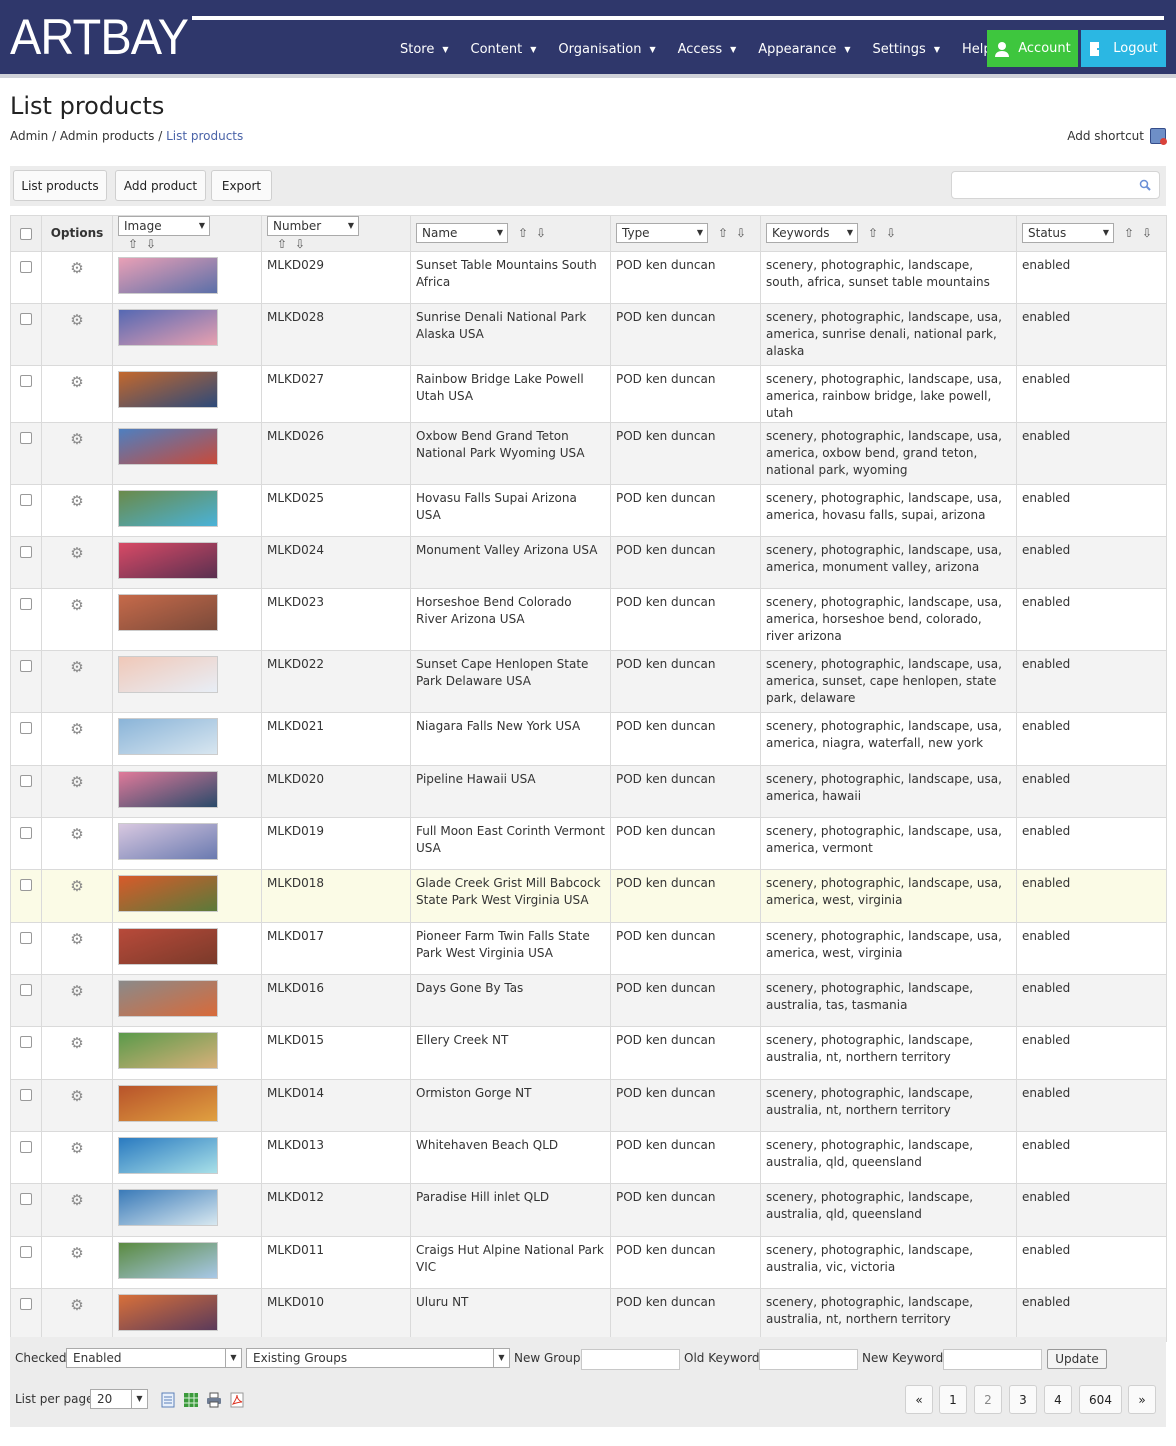  Describe the element at coordinates (241, 185) in the screenshot. I see `export-button: Export` at that location.